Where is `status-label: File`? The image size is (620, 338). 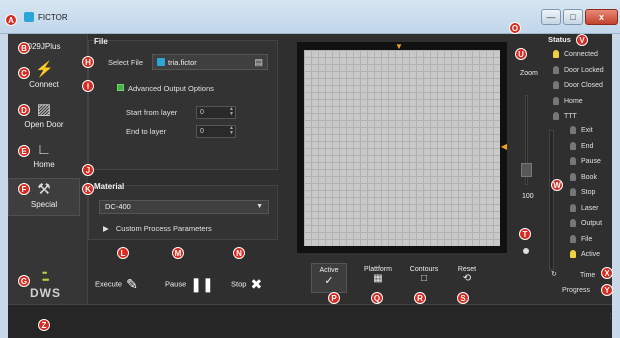 status-label: File is located at coordinates (587, 239).